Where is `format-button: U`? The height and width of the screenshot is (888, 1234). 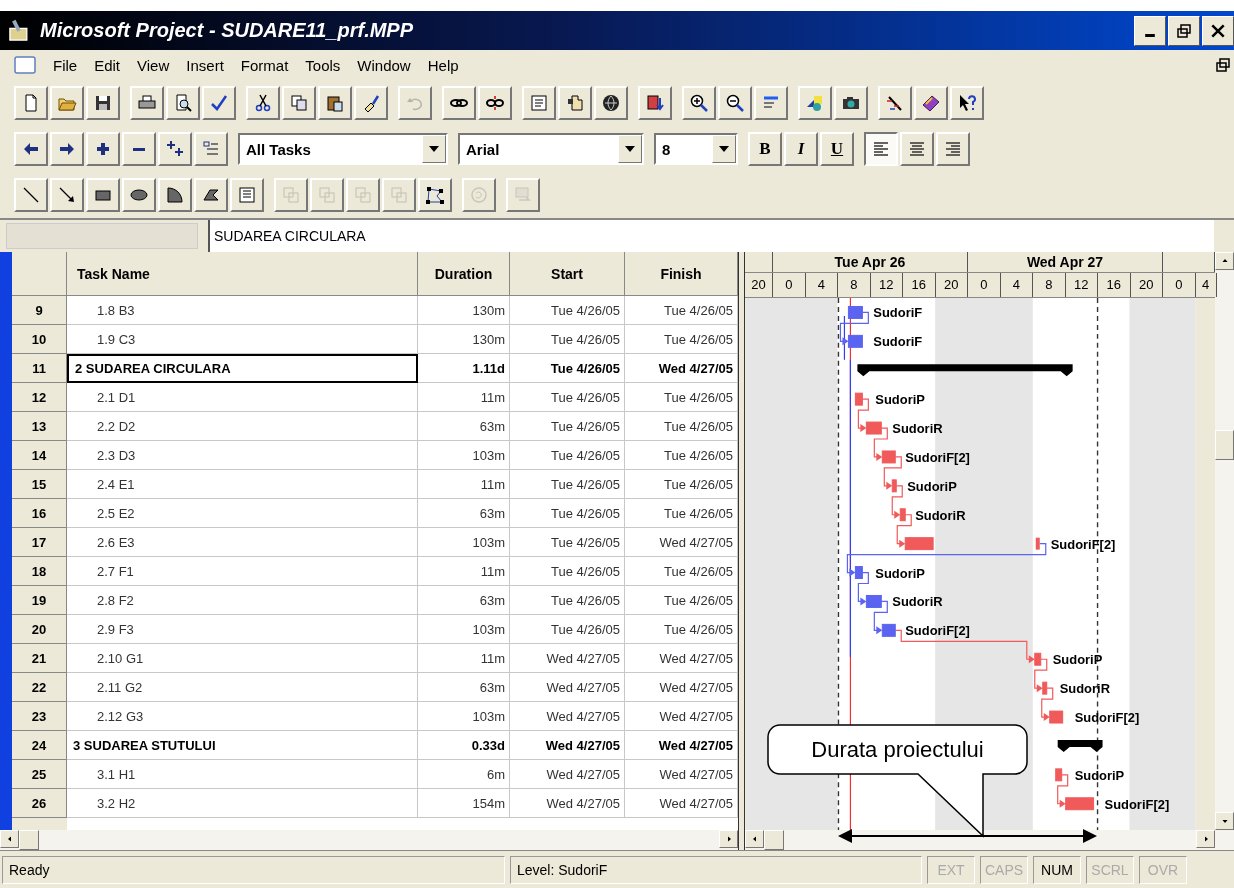
format-button: U is located at coordinates (837, 149).